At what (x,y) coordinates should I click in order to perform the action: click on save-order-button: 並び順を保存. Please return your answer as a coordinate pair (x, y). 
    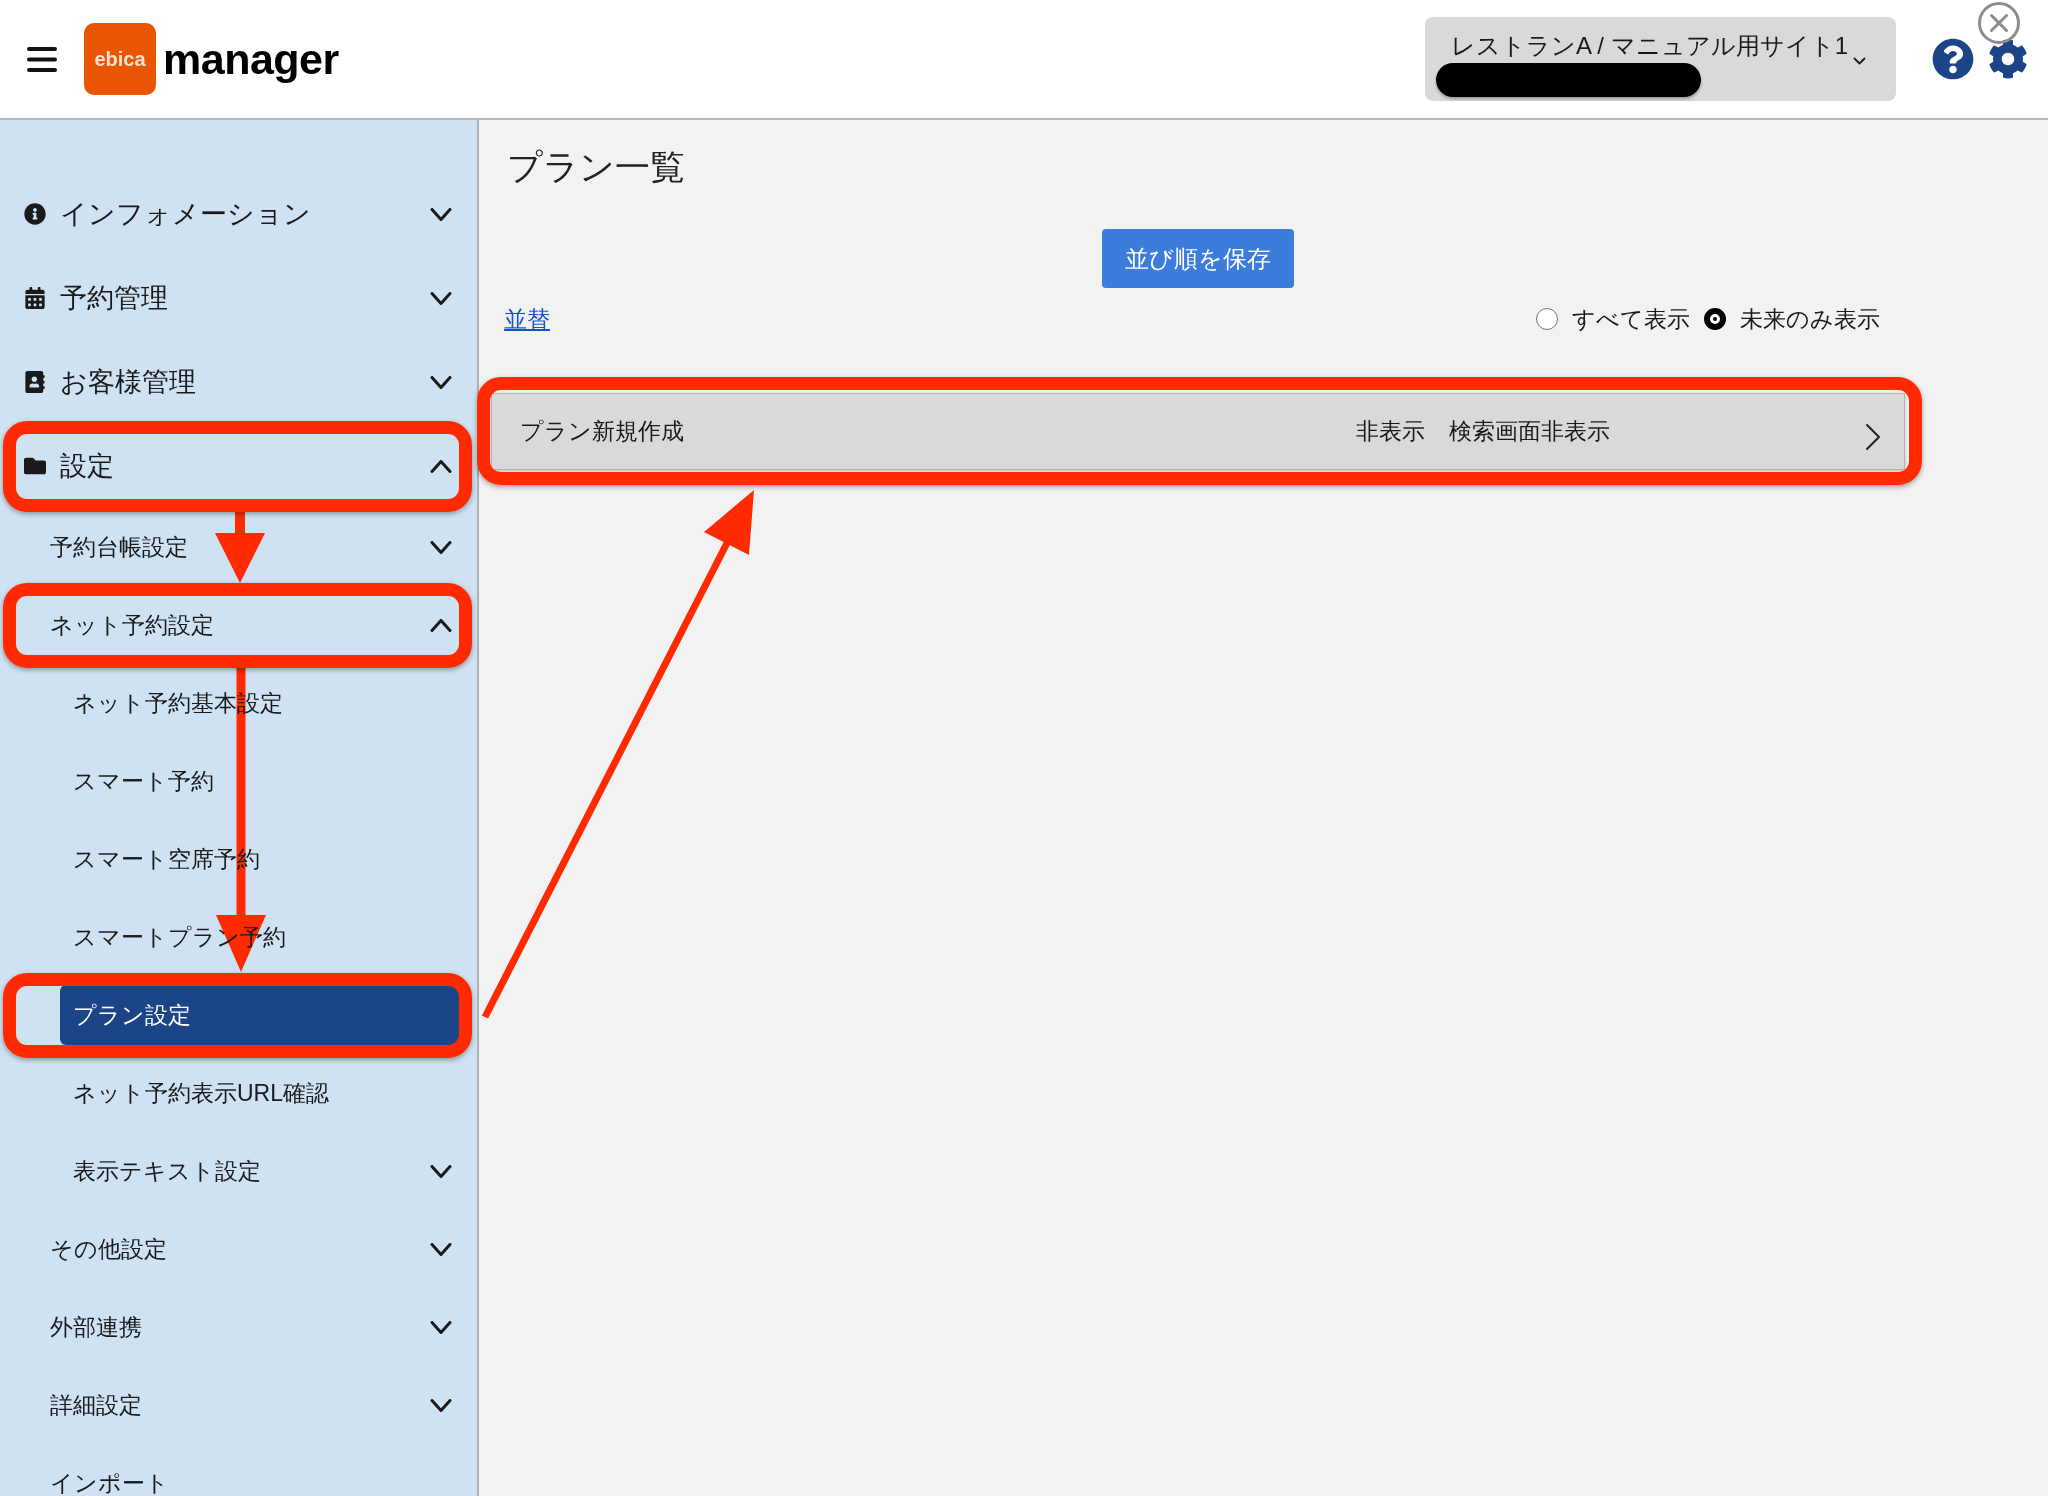
    Looking at the image, I should click on (1198, 258).